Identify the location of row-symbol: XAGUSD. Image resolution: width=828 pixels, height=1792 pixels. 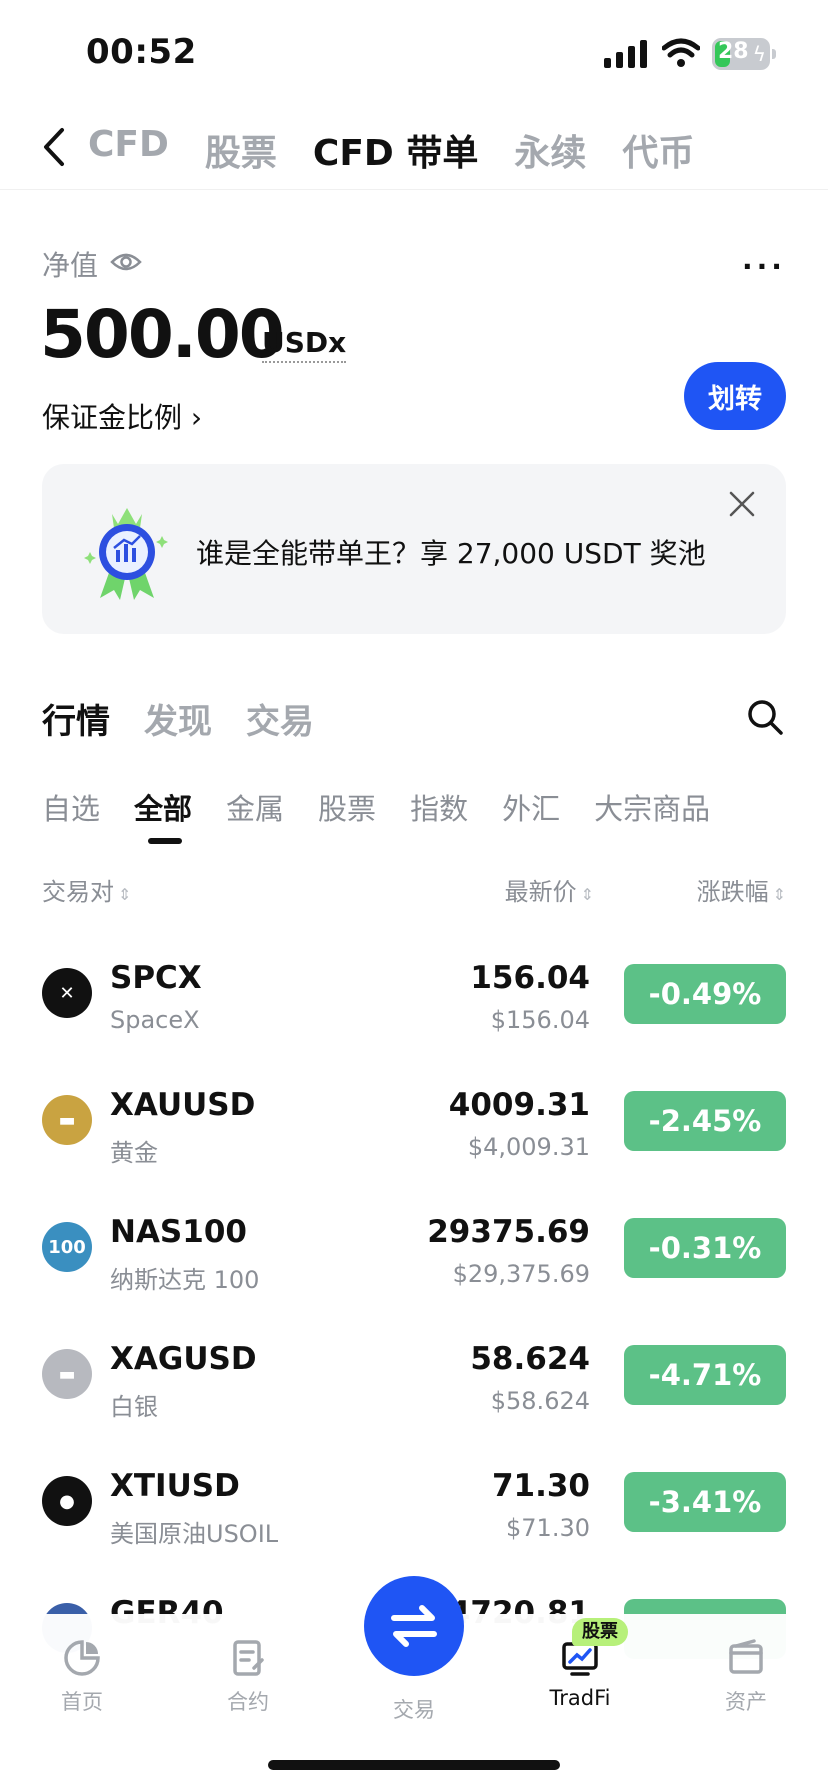
(183, 1359).